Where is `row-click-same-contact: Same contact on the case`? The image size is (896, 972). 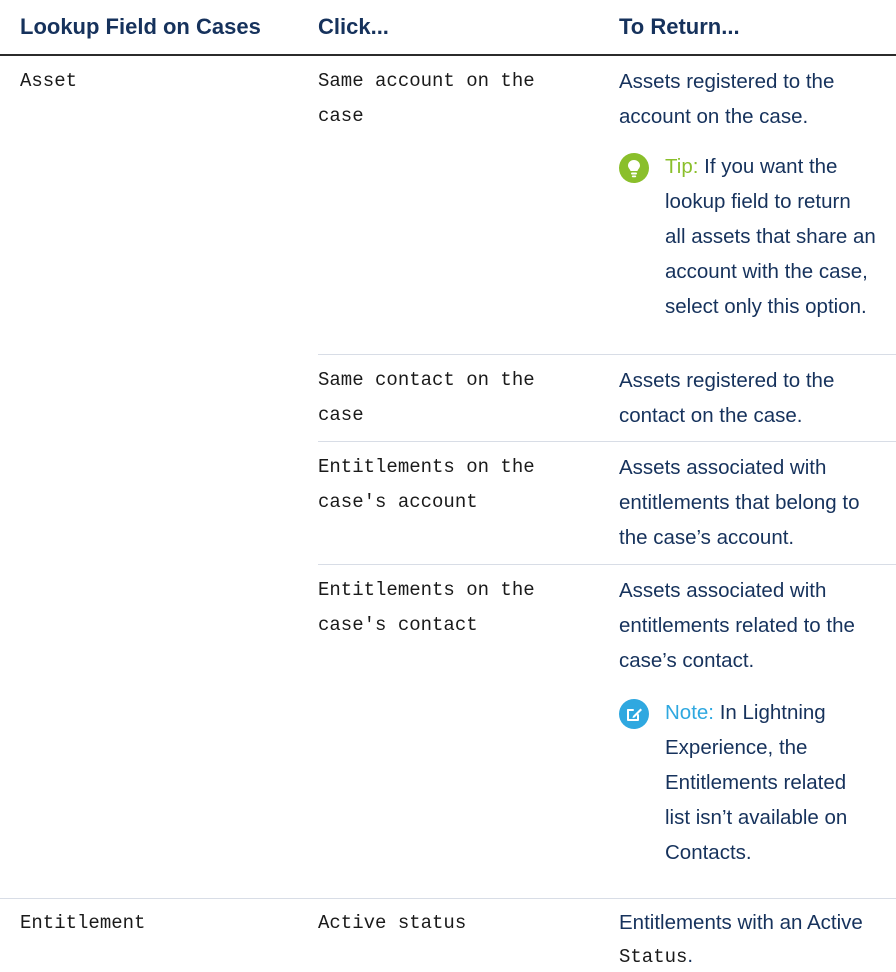 row-click-same-contact: Same contact on the case is located at coordinates (426, 398).